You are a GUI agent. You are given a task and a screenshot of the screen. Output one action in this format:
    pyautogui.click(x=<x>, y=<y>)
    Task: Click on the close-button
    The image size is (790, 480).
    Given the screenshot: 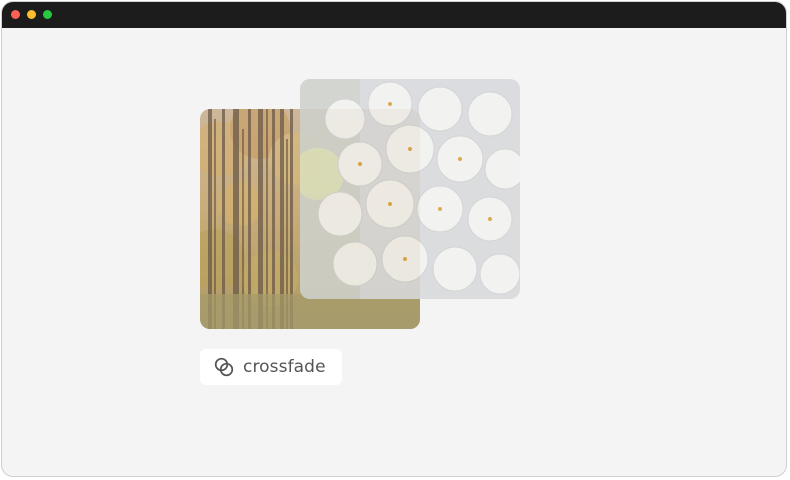 What is the action you would take?
    pyautogui.click(x=15, y=14)
    